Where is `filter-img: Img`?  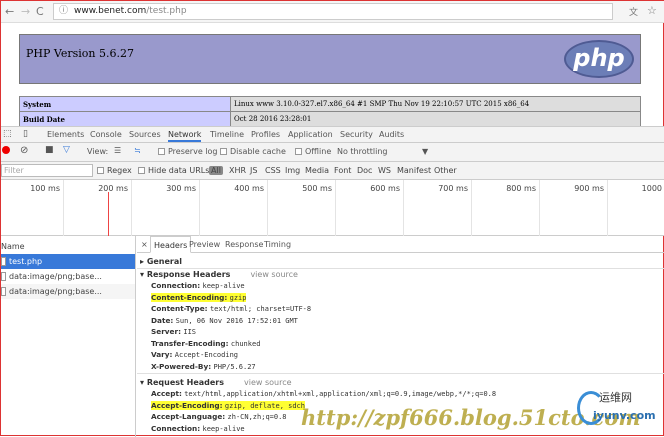 filter-img: Img is located at coordinates (292, 170).